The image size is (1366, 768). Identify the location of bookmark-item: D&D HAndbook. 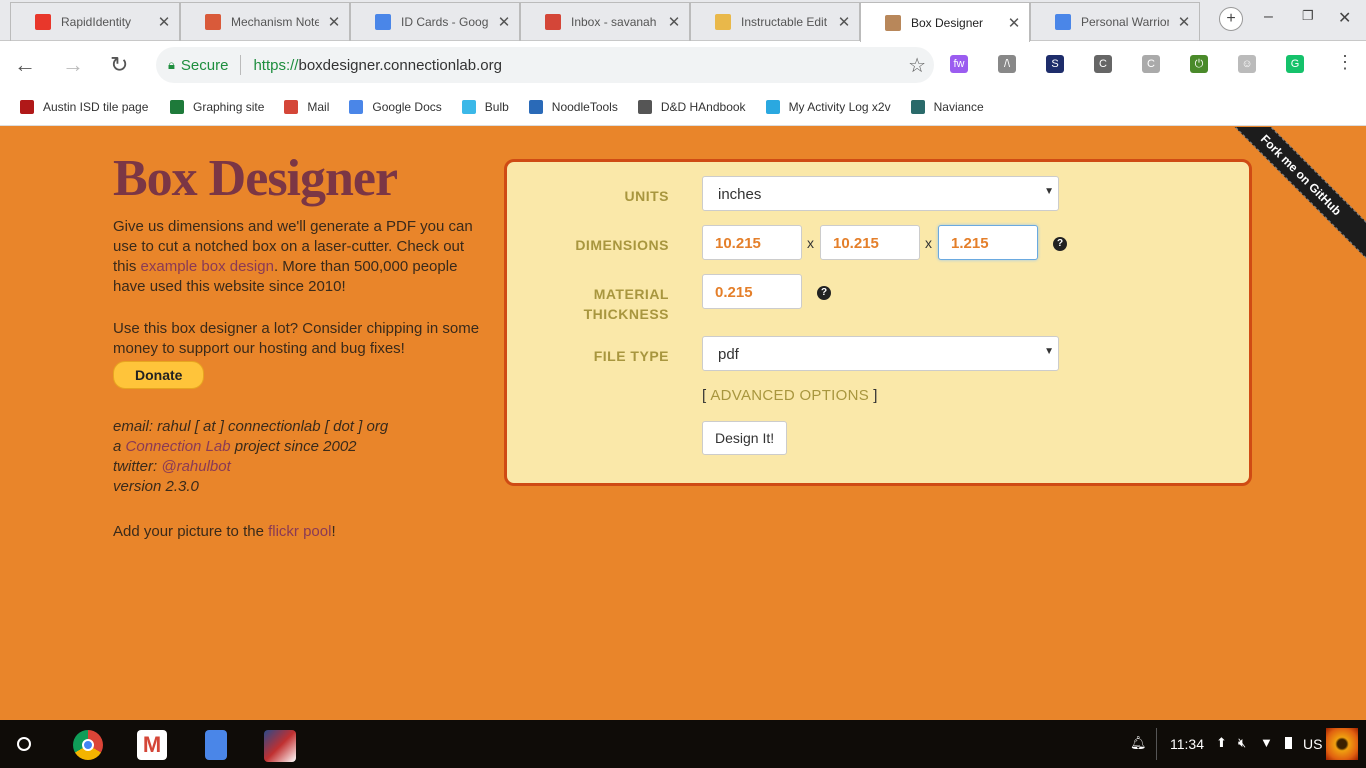
(691, 106).